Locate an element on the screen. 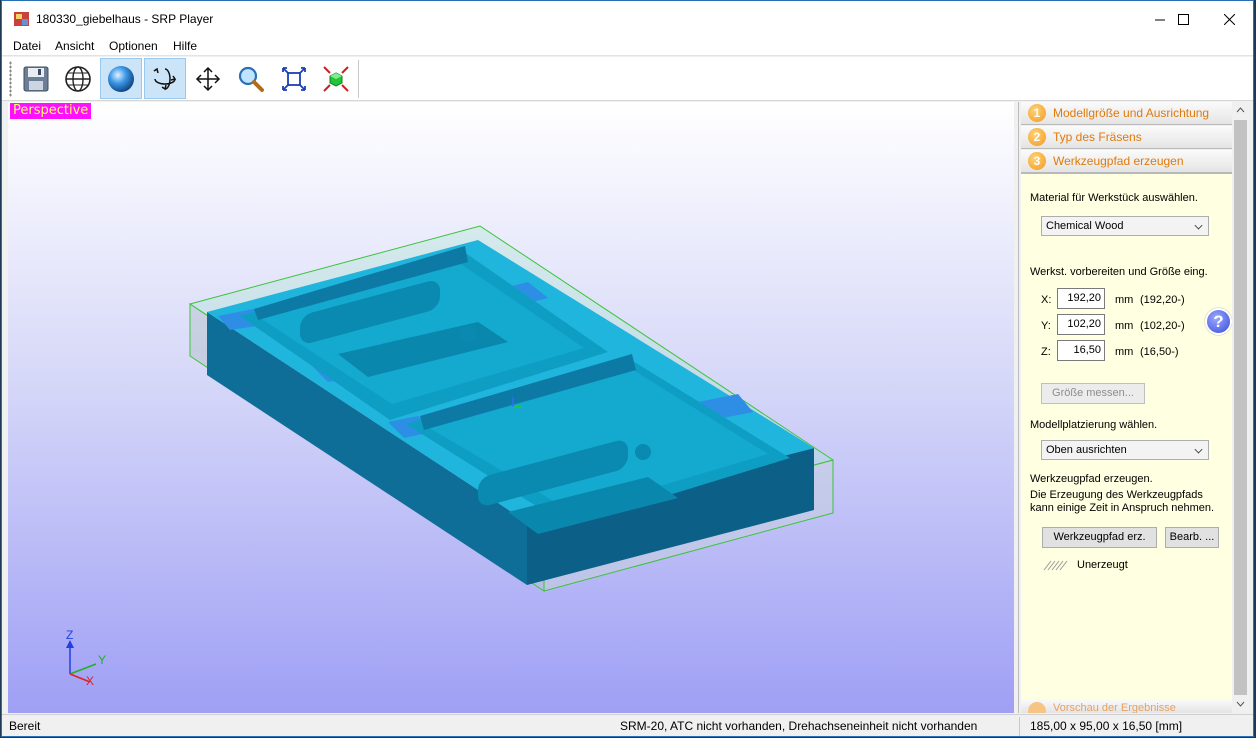 This screenshot has width=1256, height=738. close-button is located at coordinates (1229, 19).